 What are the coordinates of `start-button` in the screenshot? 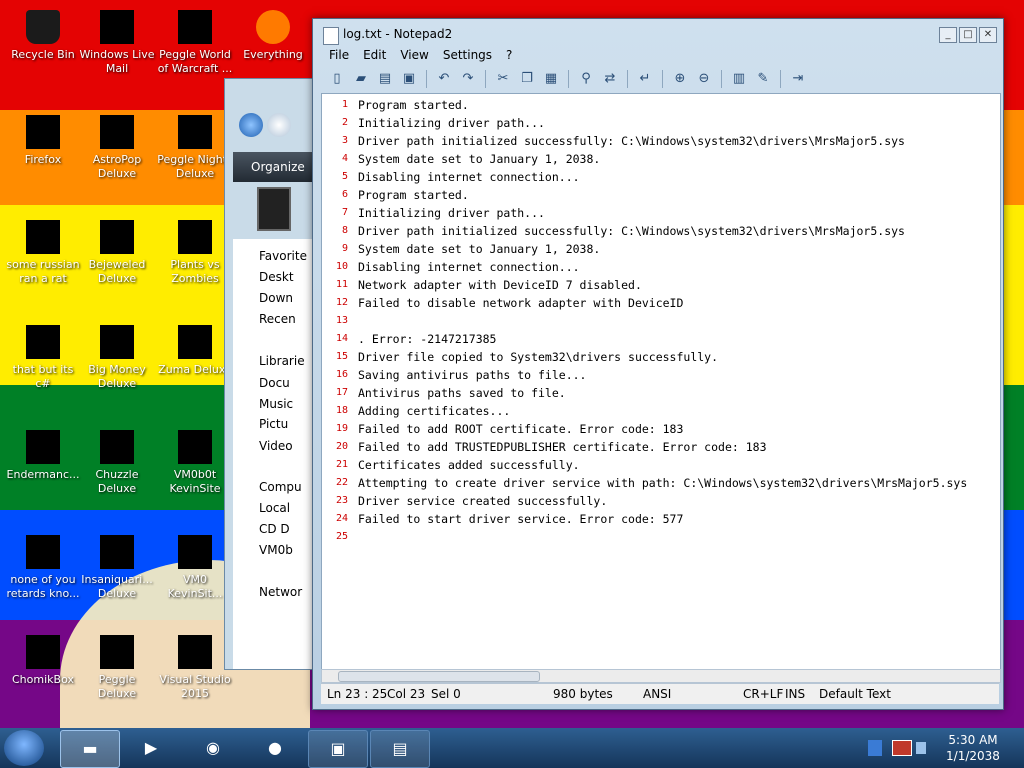 It's located at (24, 748).